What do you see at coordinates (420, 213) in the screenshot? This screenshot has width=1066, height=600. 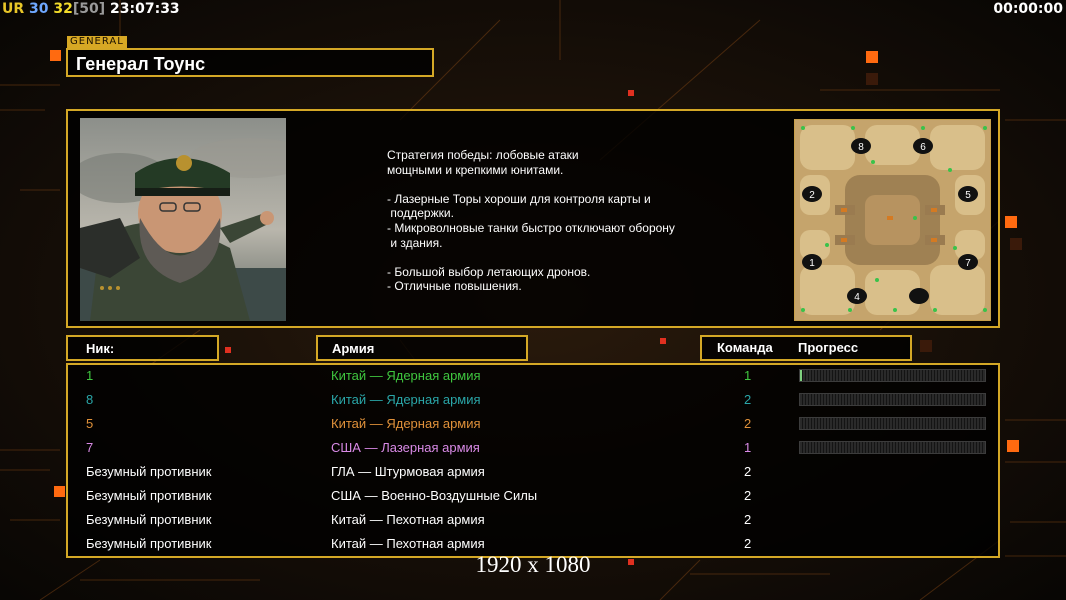 I see `description-line: поддержки.` at bounding box center [420, 213].